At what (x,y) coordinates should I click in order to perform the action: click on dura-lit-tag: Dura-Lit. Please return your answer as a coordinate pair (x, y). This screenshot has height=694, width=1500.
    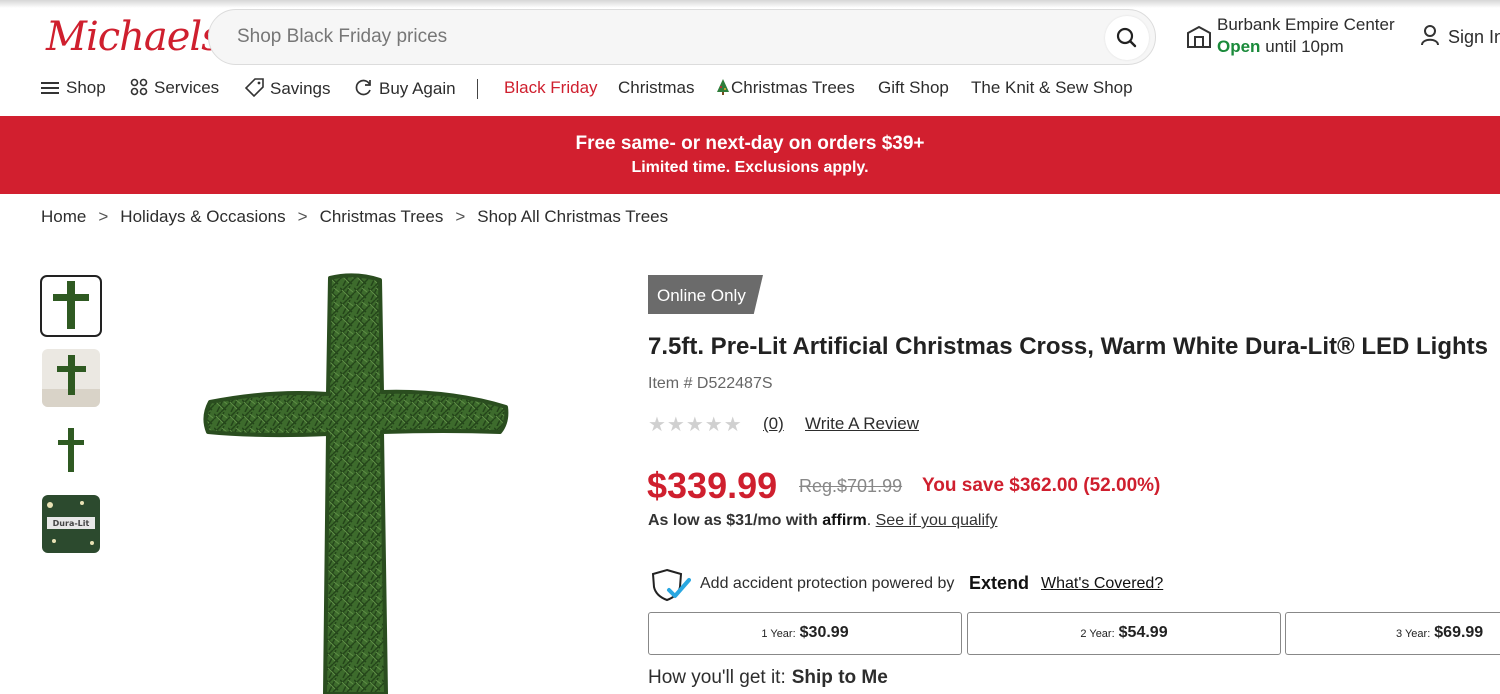
    Looking at the image, I should click on (71, 523).